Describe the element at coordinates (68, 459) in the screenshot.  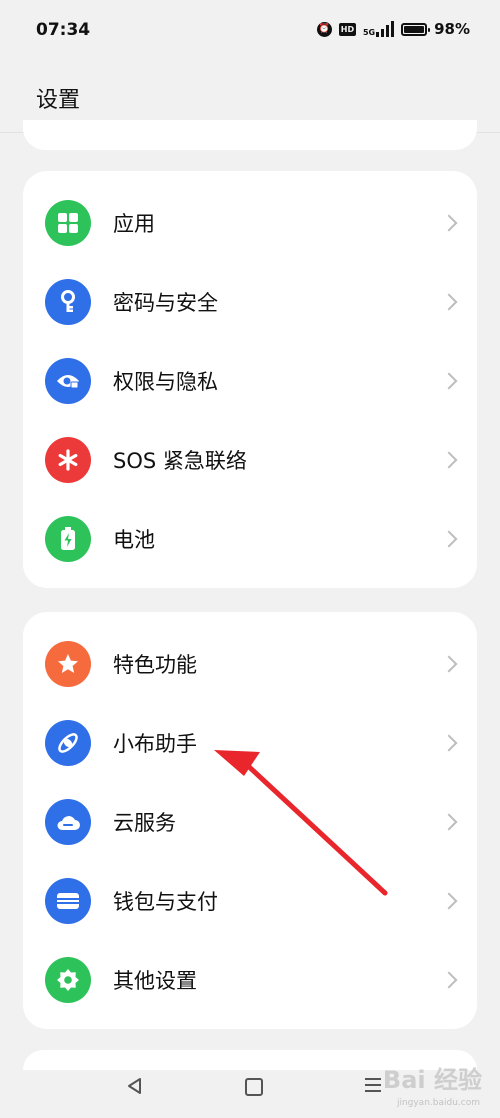
I see `asterisk-icon` at that location.